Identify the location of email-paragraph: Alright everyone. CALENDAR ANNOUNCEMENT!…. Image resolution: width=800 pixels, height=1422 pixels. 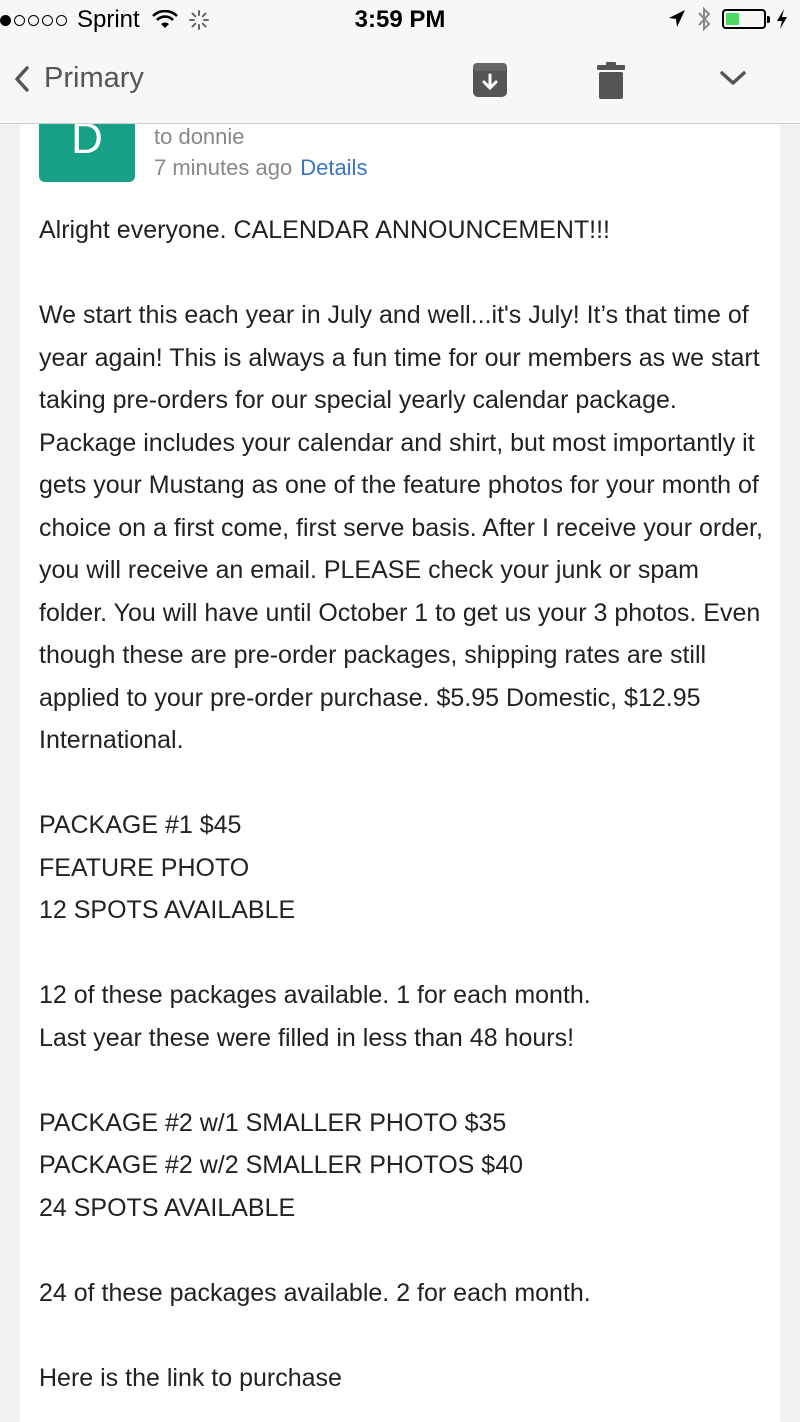
(401, 230).